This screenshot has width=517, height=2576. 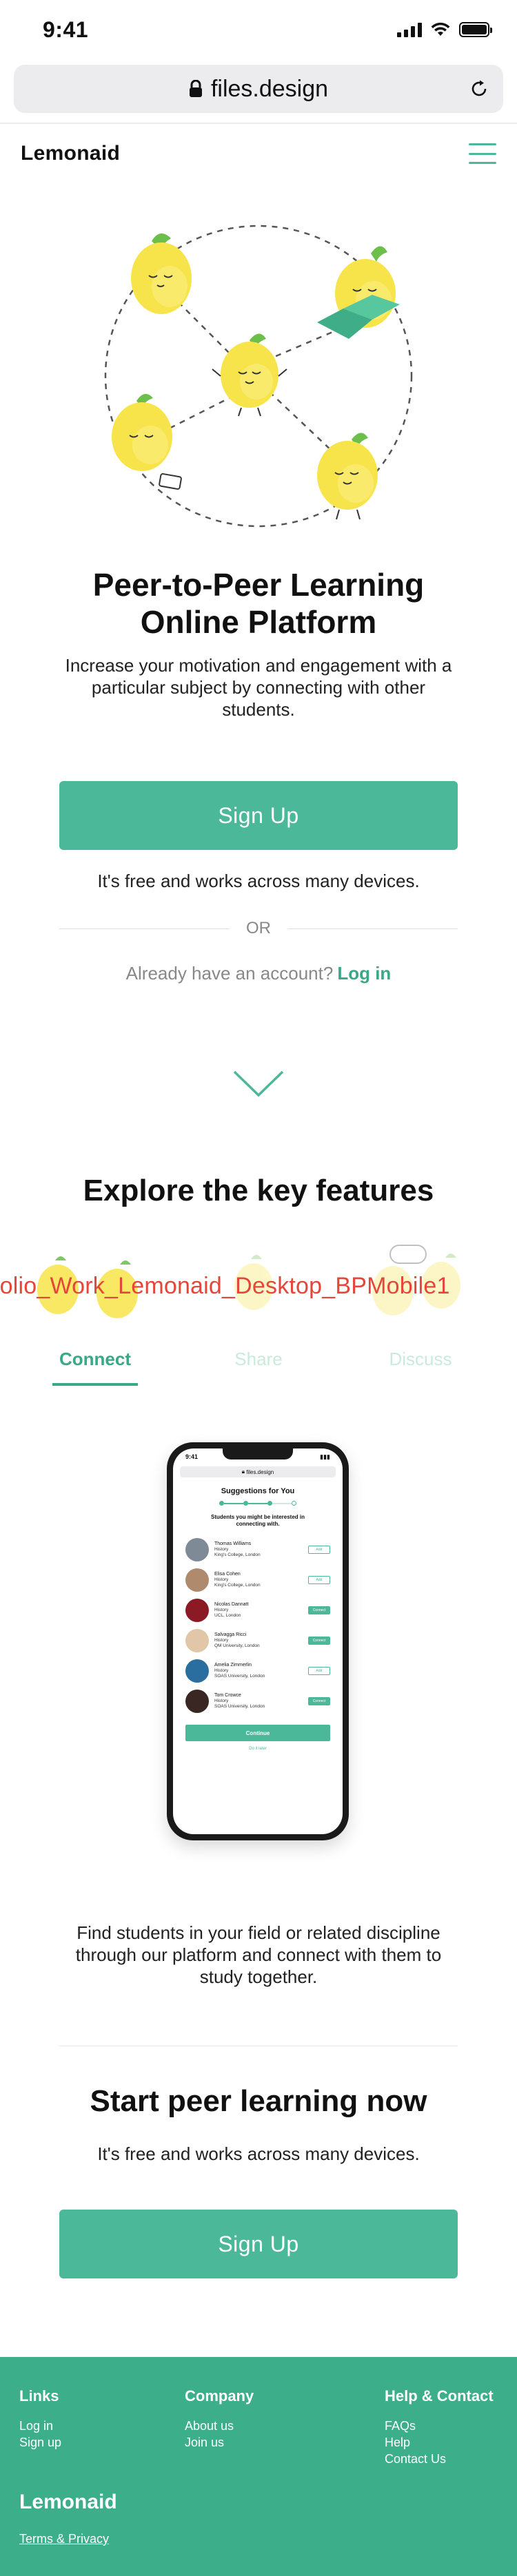 What do you see at coordinates (269, 88) in the screenshot?
I see `url-text: files.design` at bounding box center [269, 88].